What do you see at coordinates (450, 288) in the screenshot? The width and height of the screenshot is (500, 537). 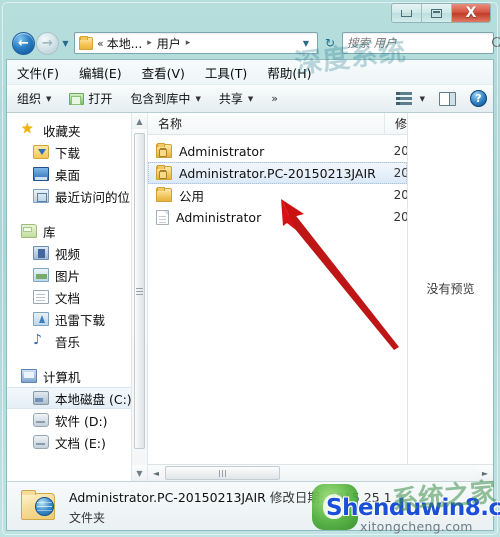 I see `preview-pane: 没有预览` at bounding box center [450, 288].